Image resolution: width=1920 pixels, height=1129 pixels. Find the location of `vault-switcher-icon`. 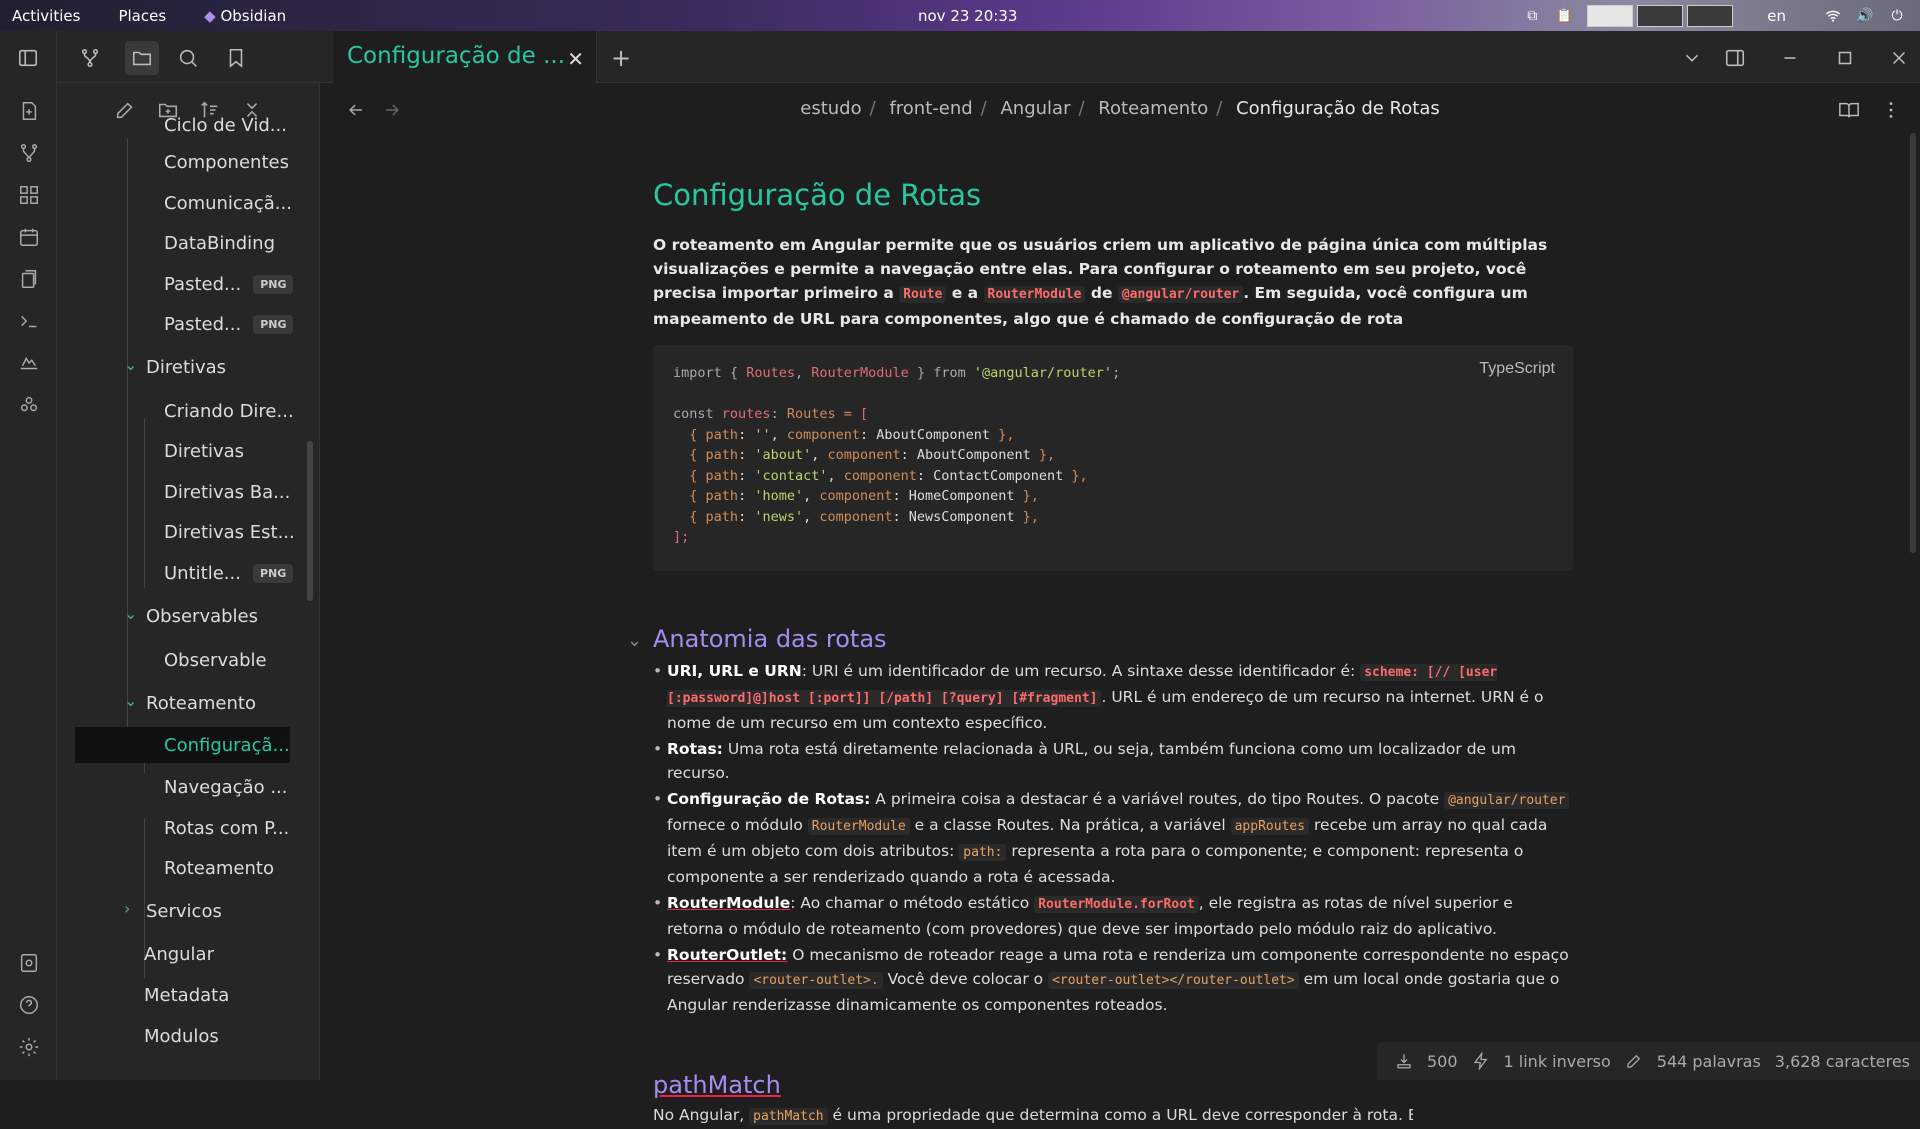

vault-switcher-icon is located at coordinates (29, 963).